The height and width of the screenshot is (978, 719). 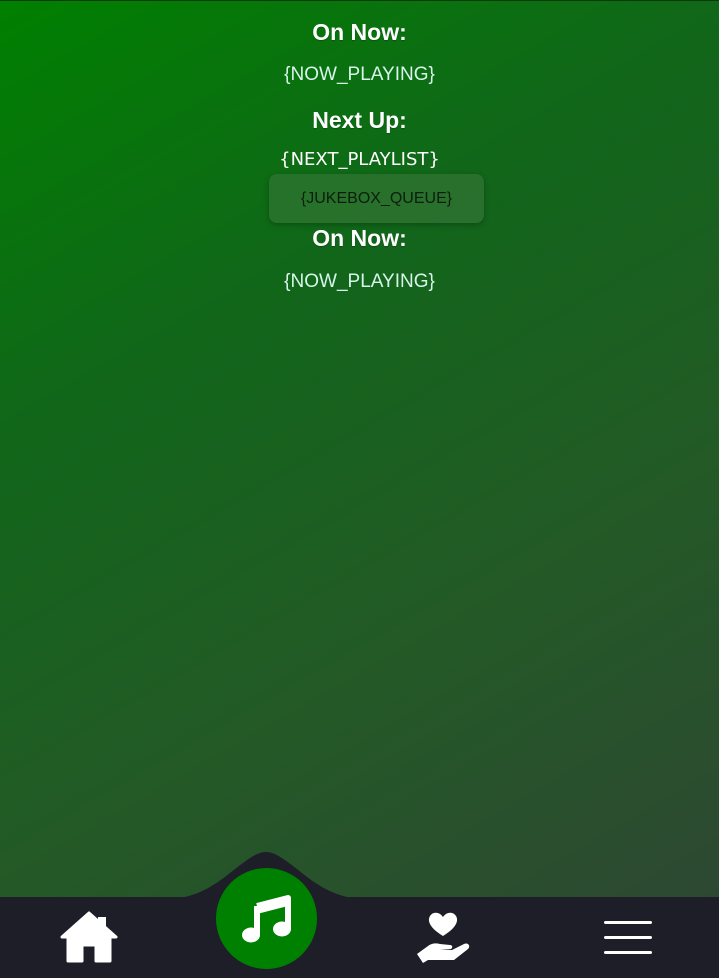 What do you see at coordinates (359, 32) in the screenshot?
I see `on-now-heading: On Now:` at bounding box center [359, 32].